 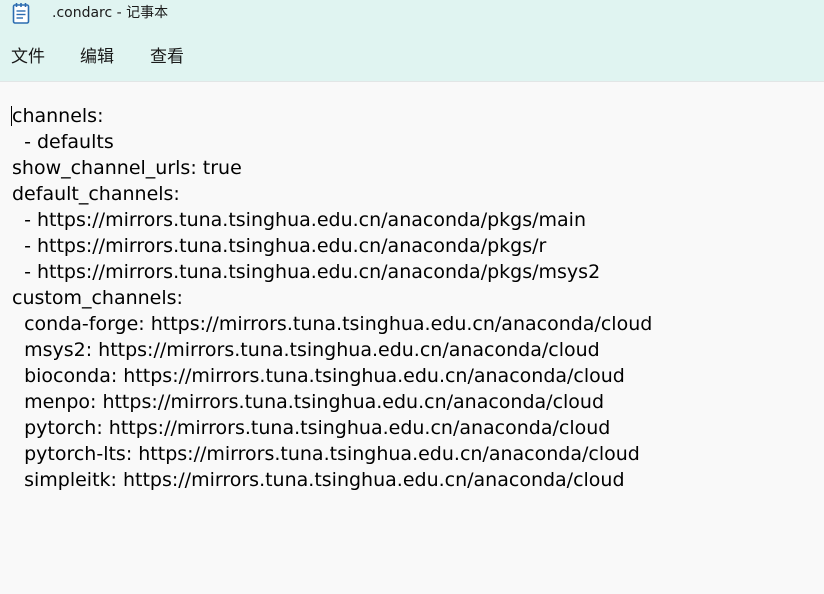 I want to click on notepad-icon, so click(x=21, y=13).